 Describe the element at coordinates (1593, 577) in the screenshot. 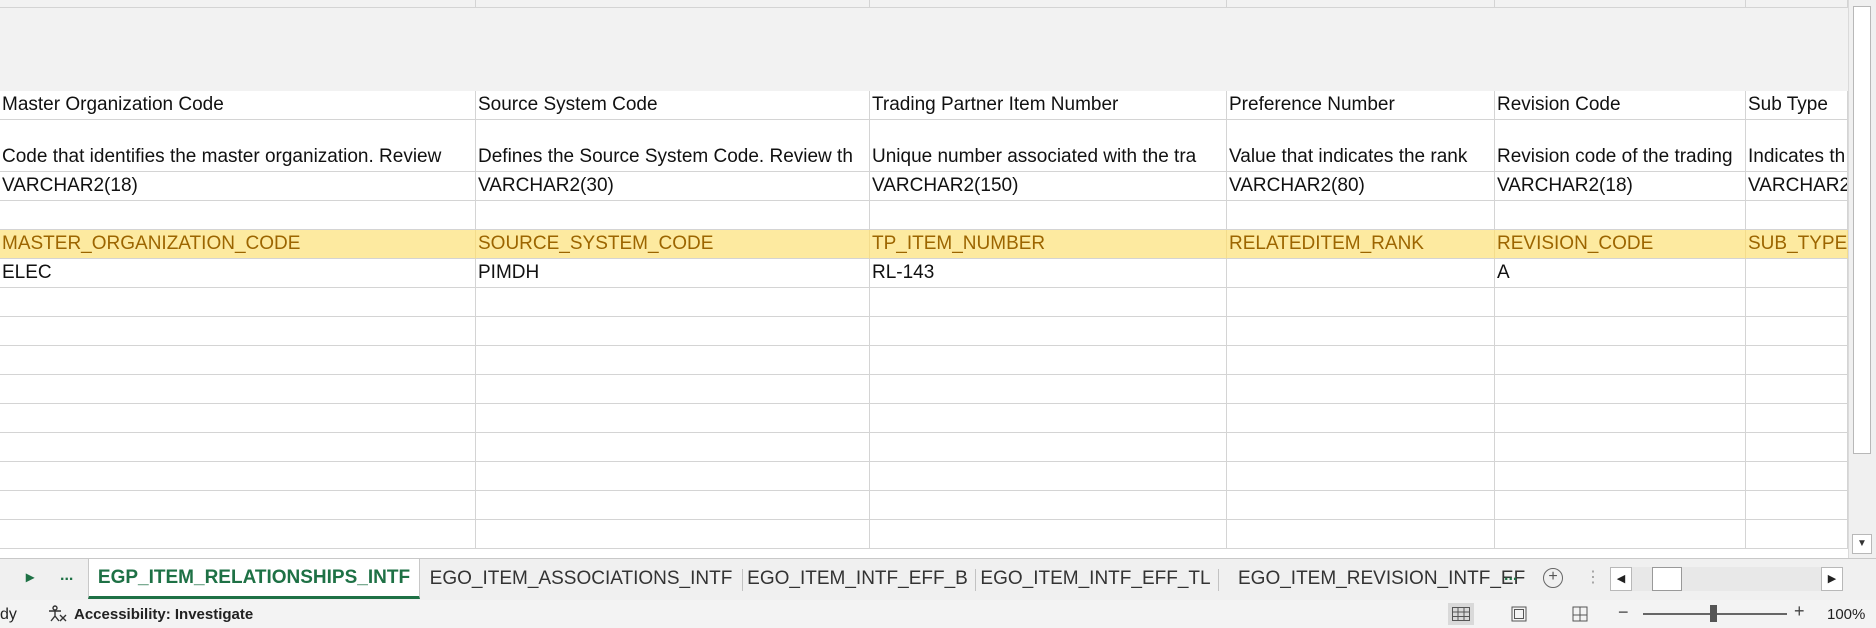

I see `splitter-handle-icon: ⋮` at that location.